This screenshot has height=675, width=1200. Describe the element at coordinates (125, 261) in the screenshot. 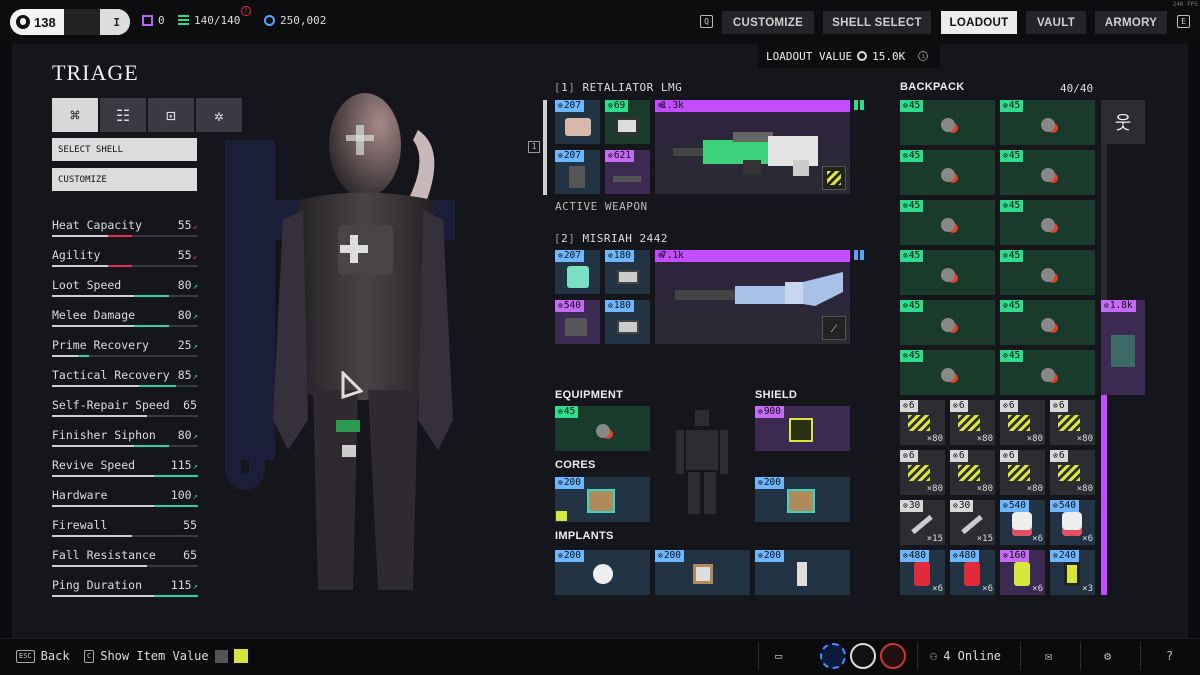

I see `stat-row: Agility 55↙` at that location.